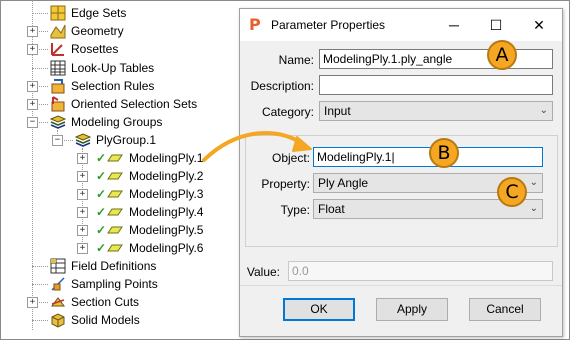  What do you see at coordinates (257, 146) in the screenshot?
I see `annotation-arrow` at bounding box center [257, 146].